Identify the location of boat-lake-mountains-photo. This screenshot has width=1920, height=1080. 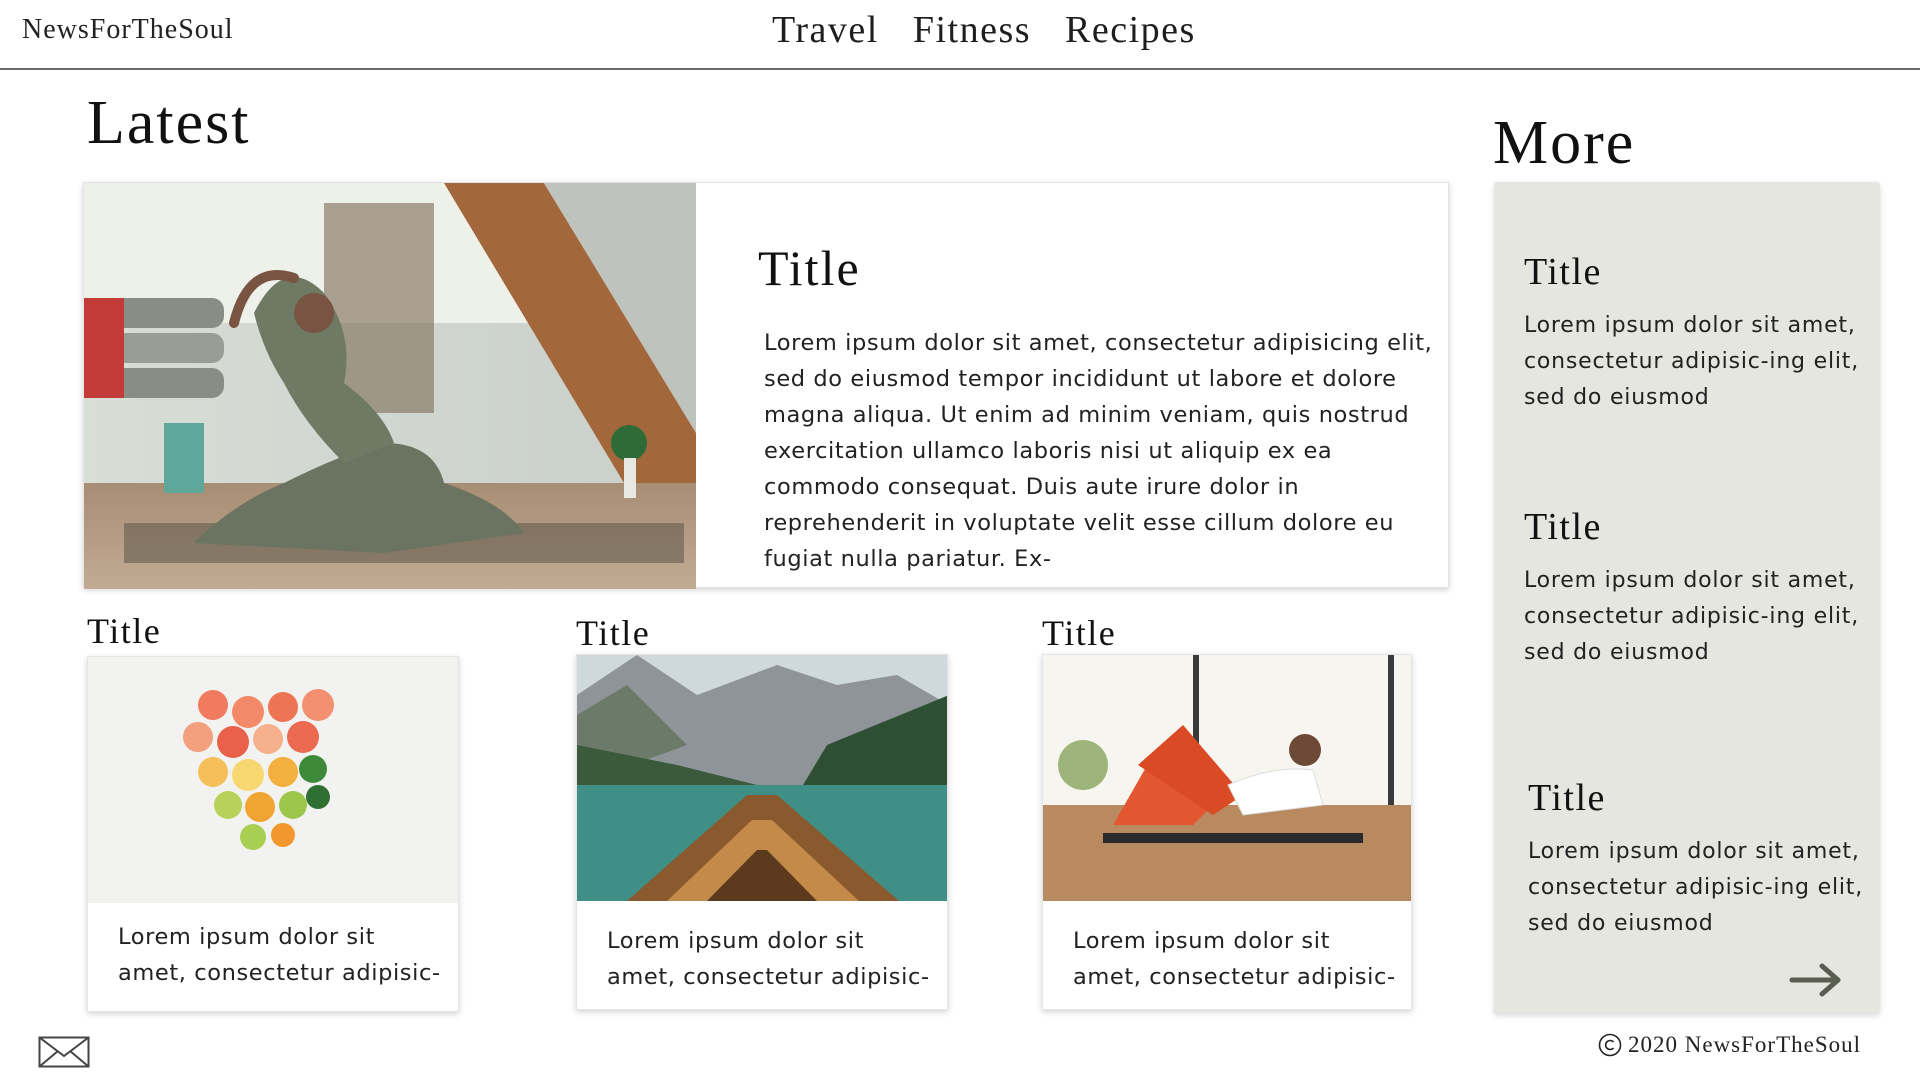
(762, 778).